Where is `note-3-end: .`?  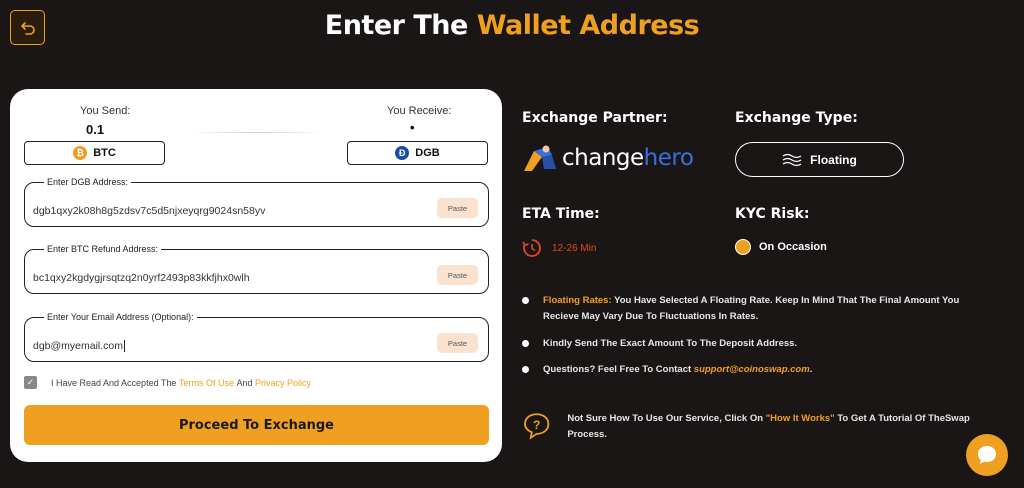
note-3-end: . is located at coordinates (811, 369).